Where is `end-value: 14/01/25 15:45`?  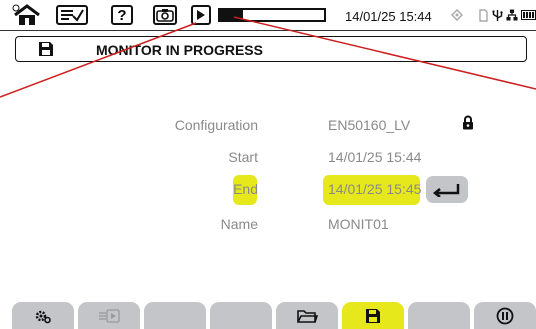 end-value: 14/01/25 15:45 is located at coordinates (374, 189).